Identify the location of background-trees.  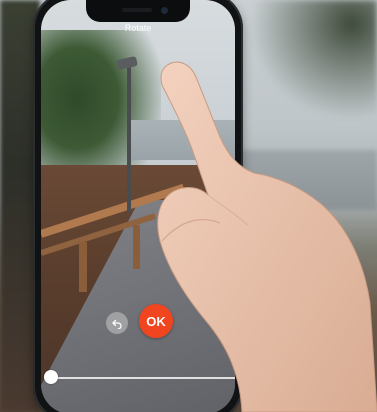
(313, 60).